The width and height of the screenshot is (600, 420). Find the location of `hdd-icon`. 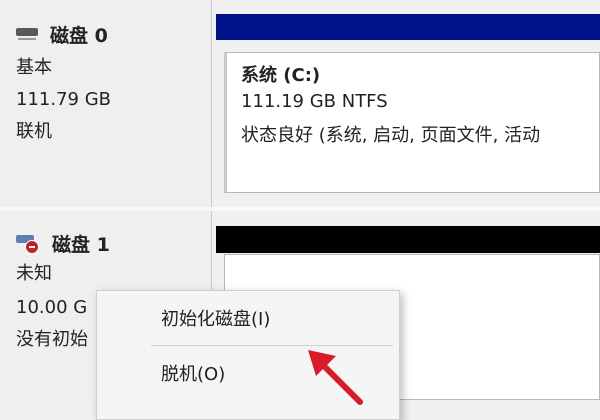

hdd-icon is located at coordinates (27, 34).